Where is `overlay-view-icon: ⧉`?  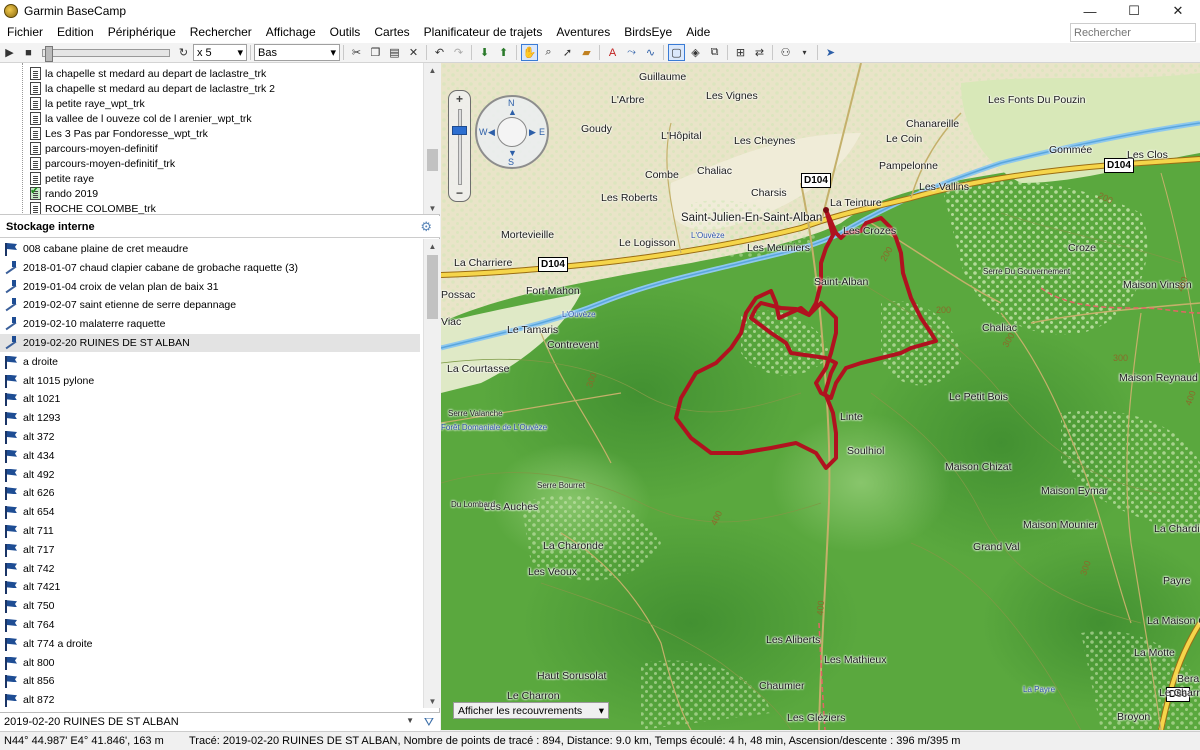
overlay-view-icon: ⧉ is located at coordinates (714, 52).